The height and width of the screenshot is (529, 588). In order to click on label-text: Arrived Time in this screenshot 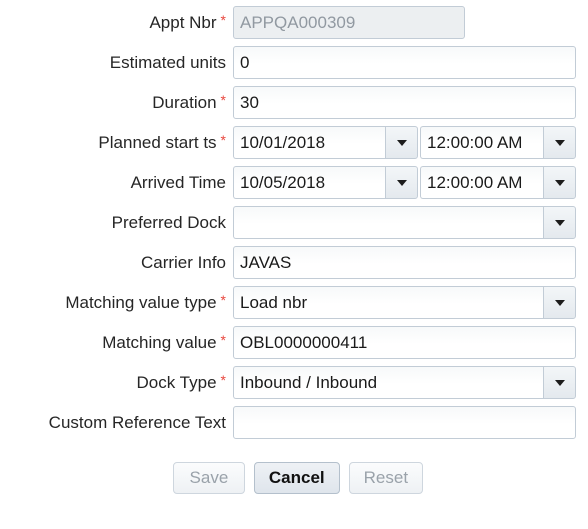, I will do `click(178, 182)`.